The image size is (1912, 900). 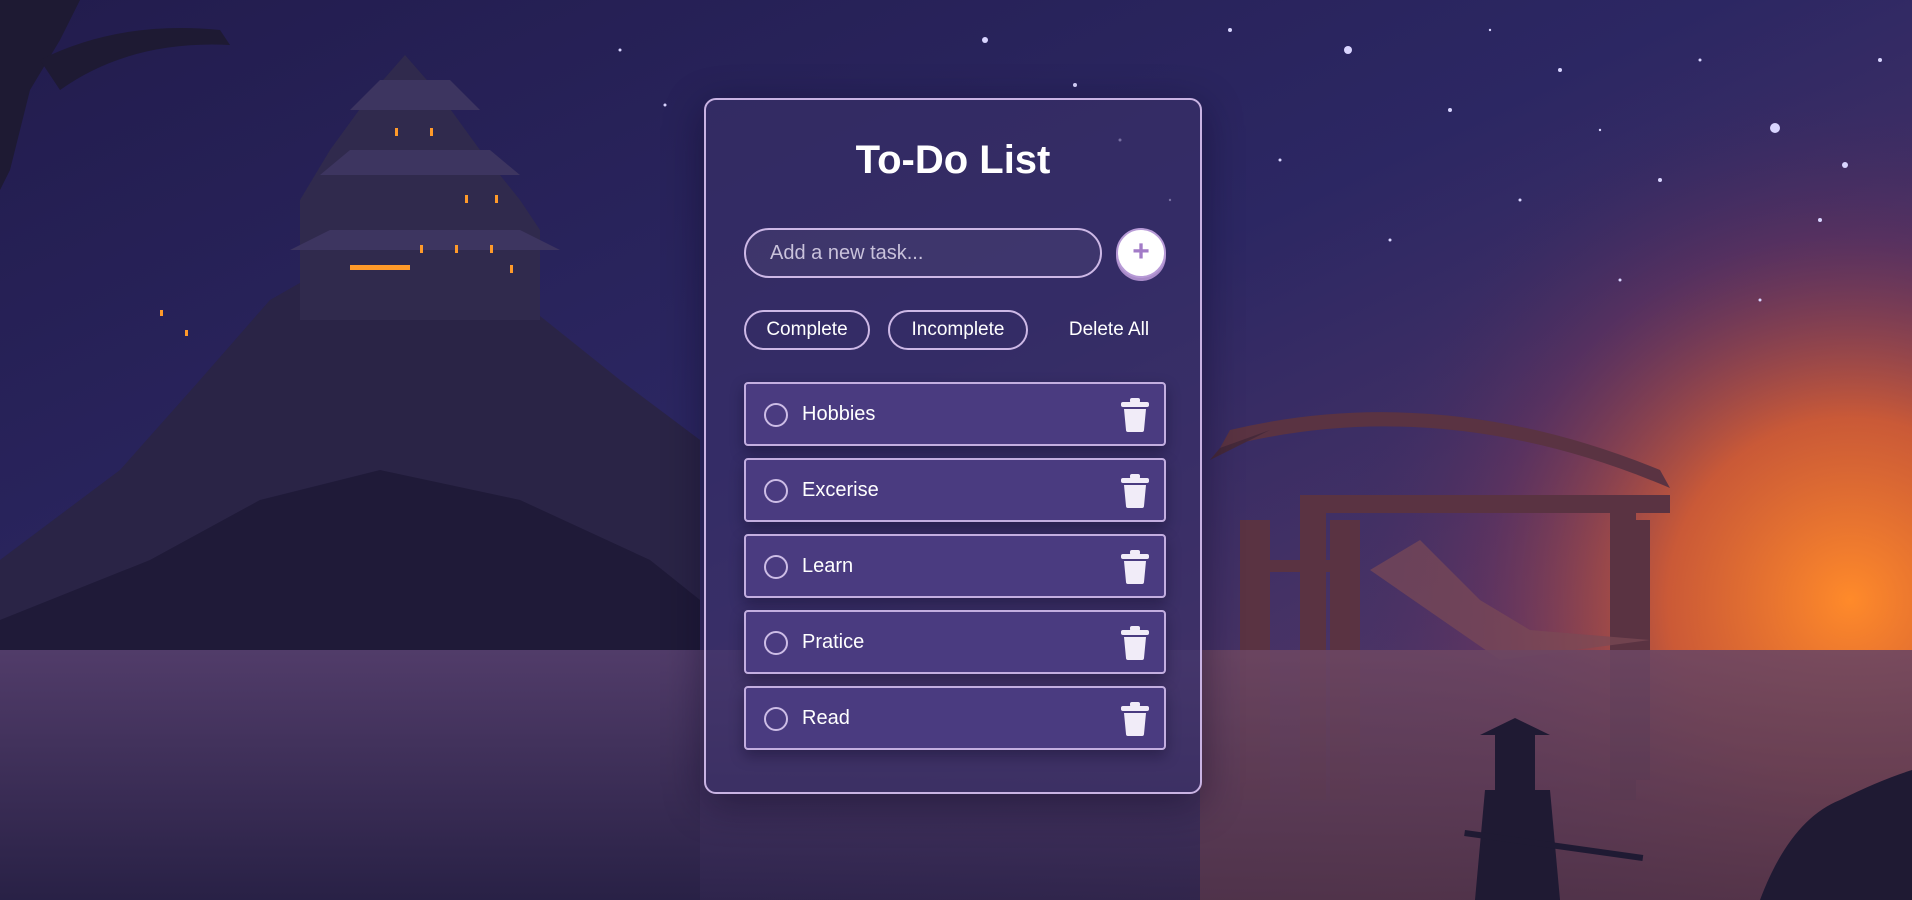 I want to click on task-label: Learn, so click(x=828, y=566).